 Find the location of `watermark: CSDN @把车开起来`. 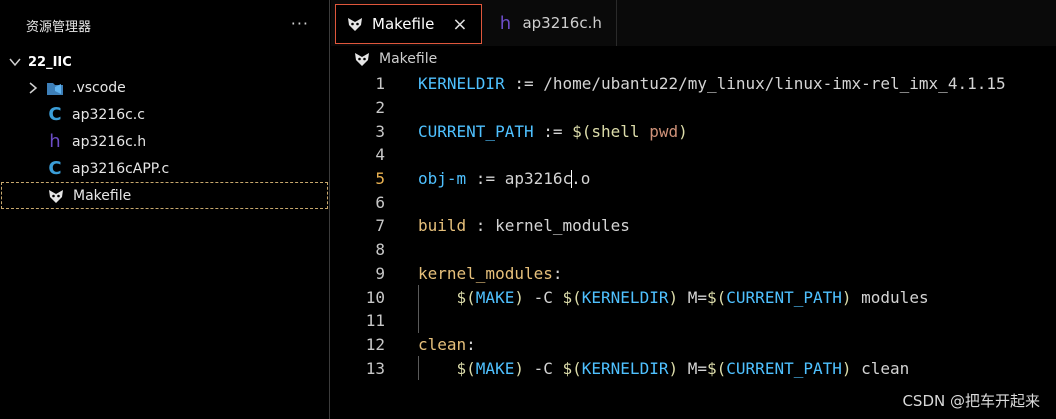

watermark: CSDN @把车开起来 is located at coordinates (971, 401).